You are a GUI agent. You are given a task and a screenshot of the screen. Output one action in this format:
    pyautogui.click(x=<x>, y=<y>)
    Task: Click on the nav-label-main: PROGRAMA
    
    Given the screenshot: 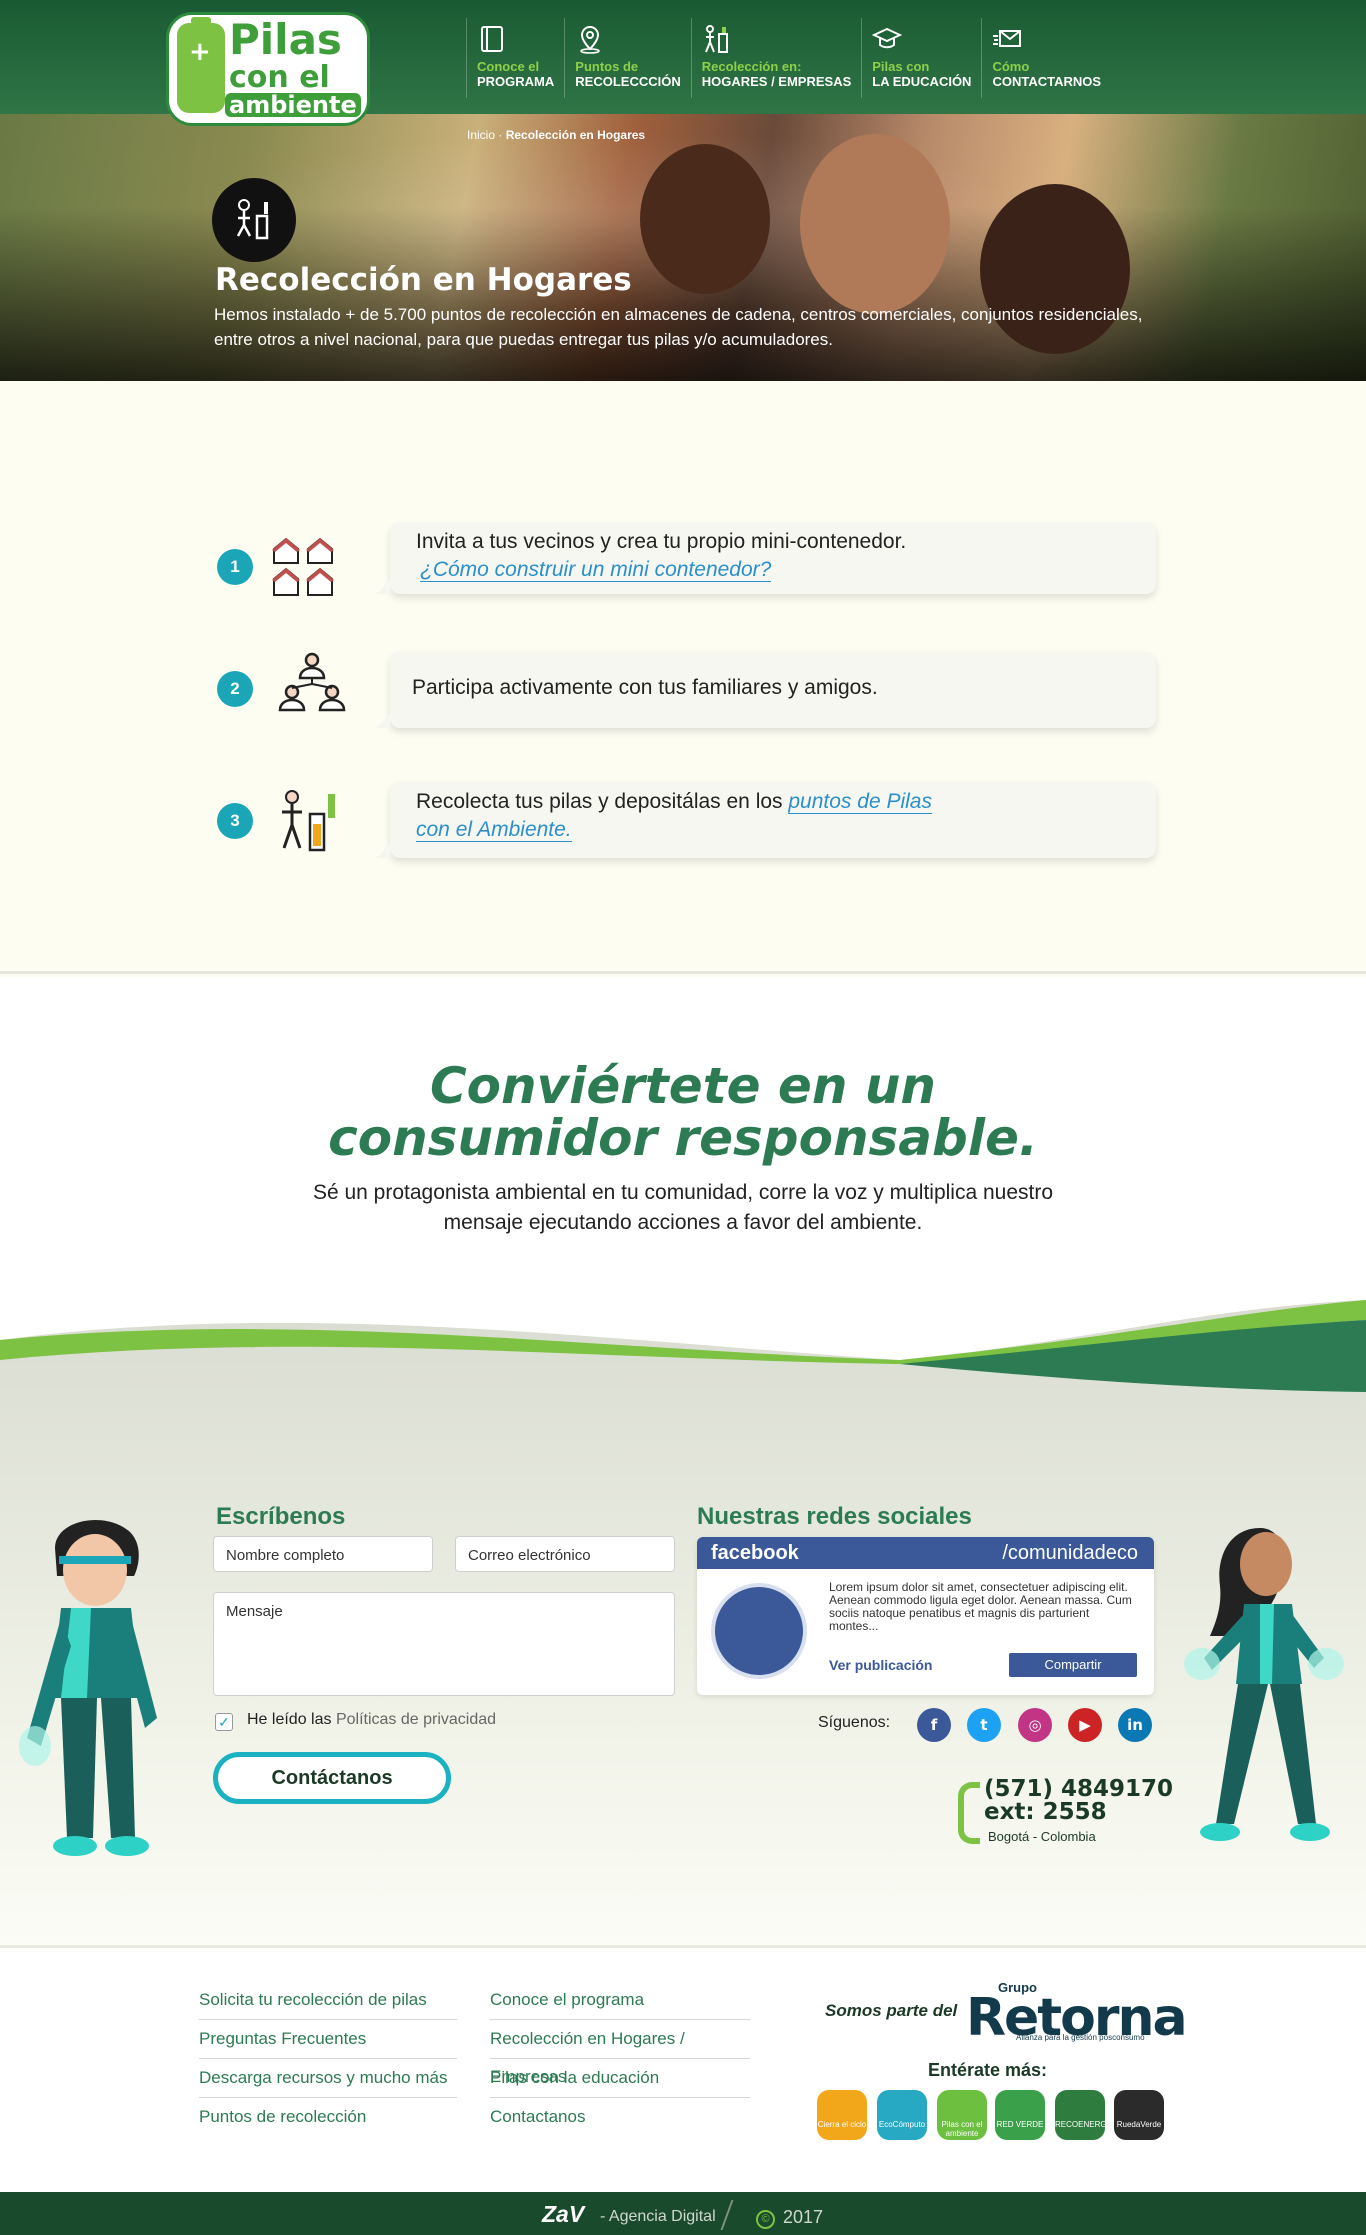 What is the action you would take?
    pyautogui.click(x=516, y=81)
    